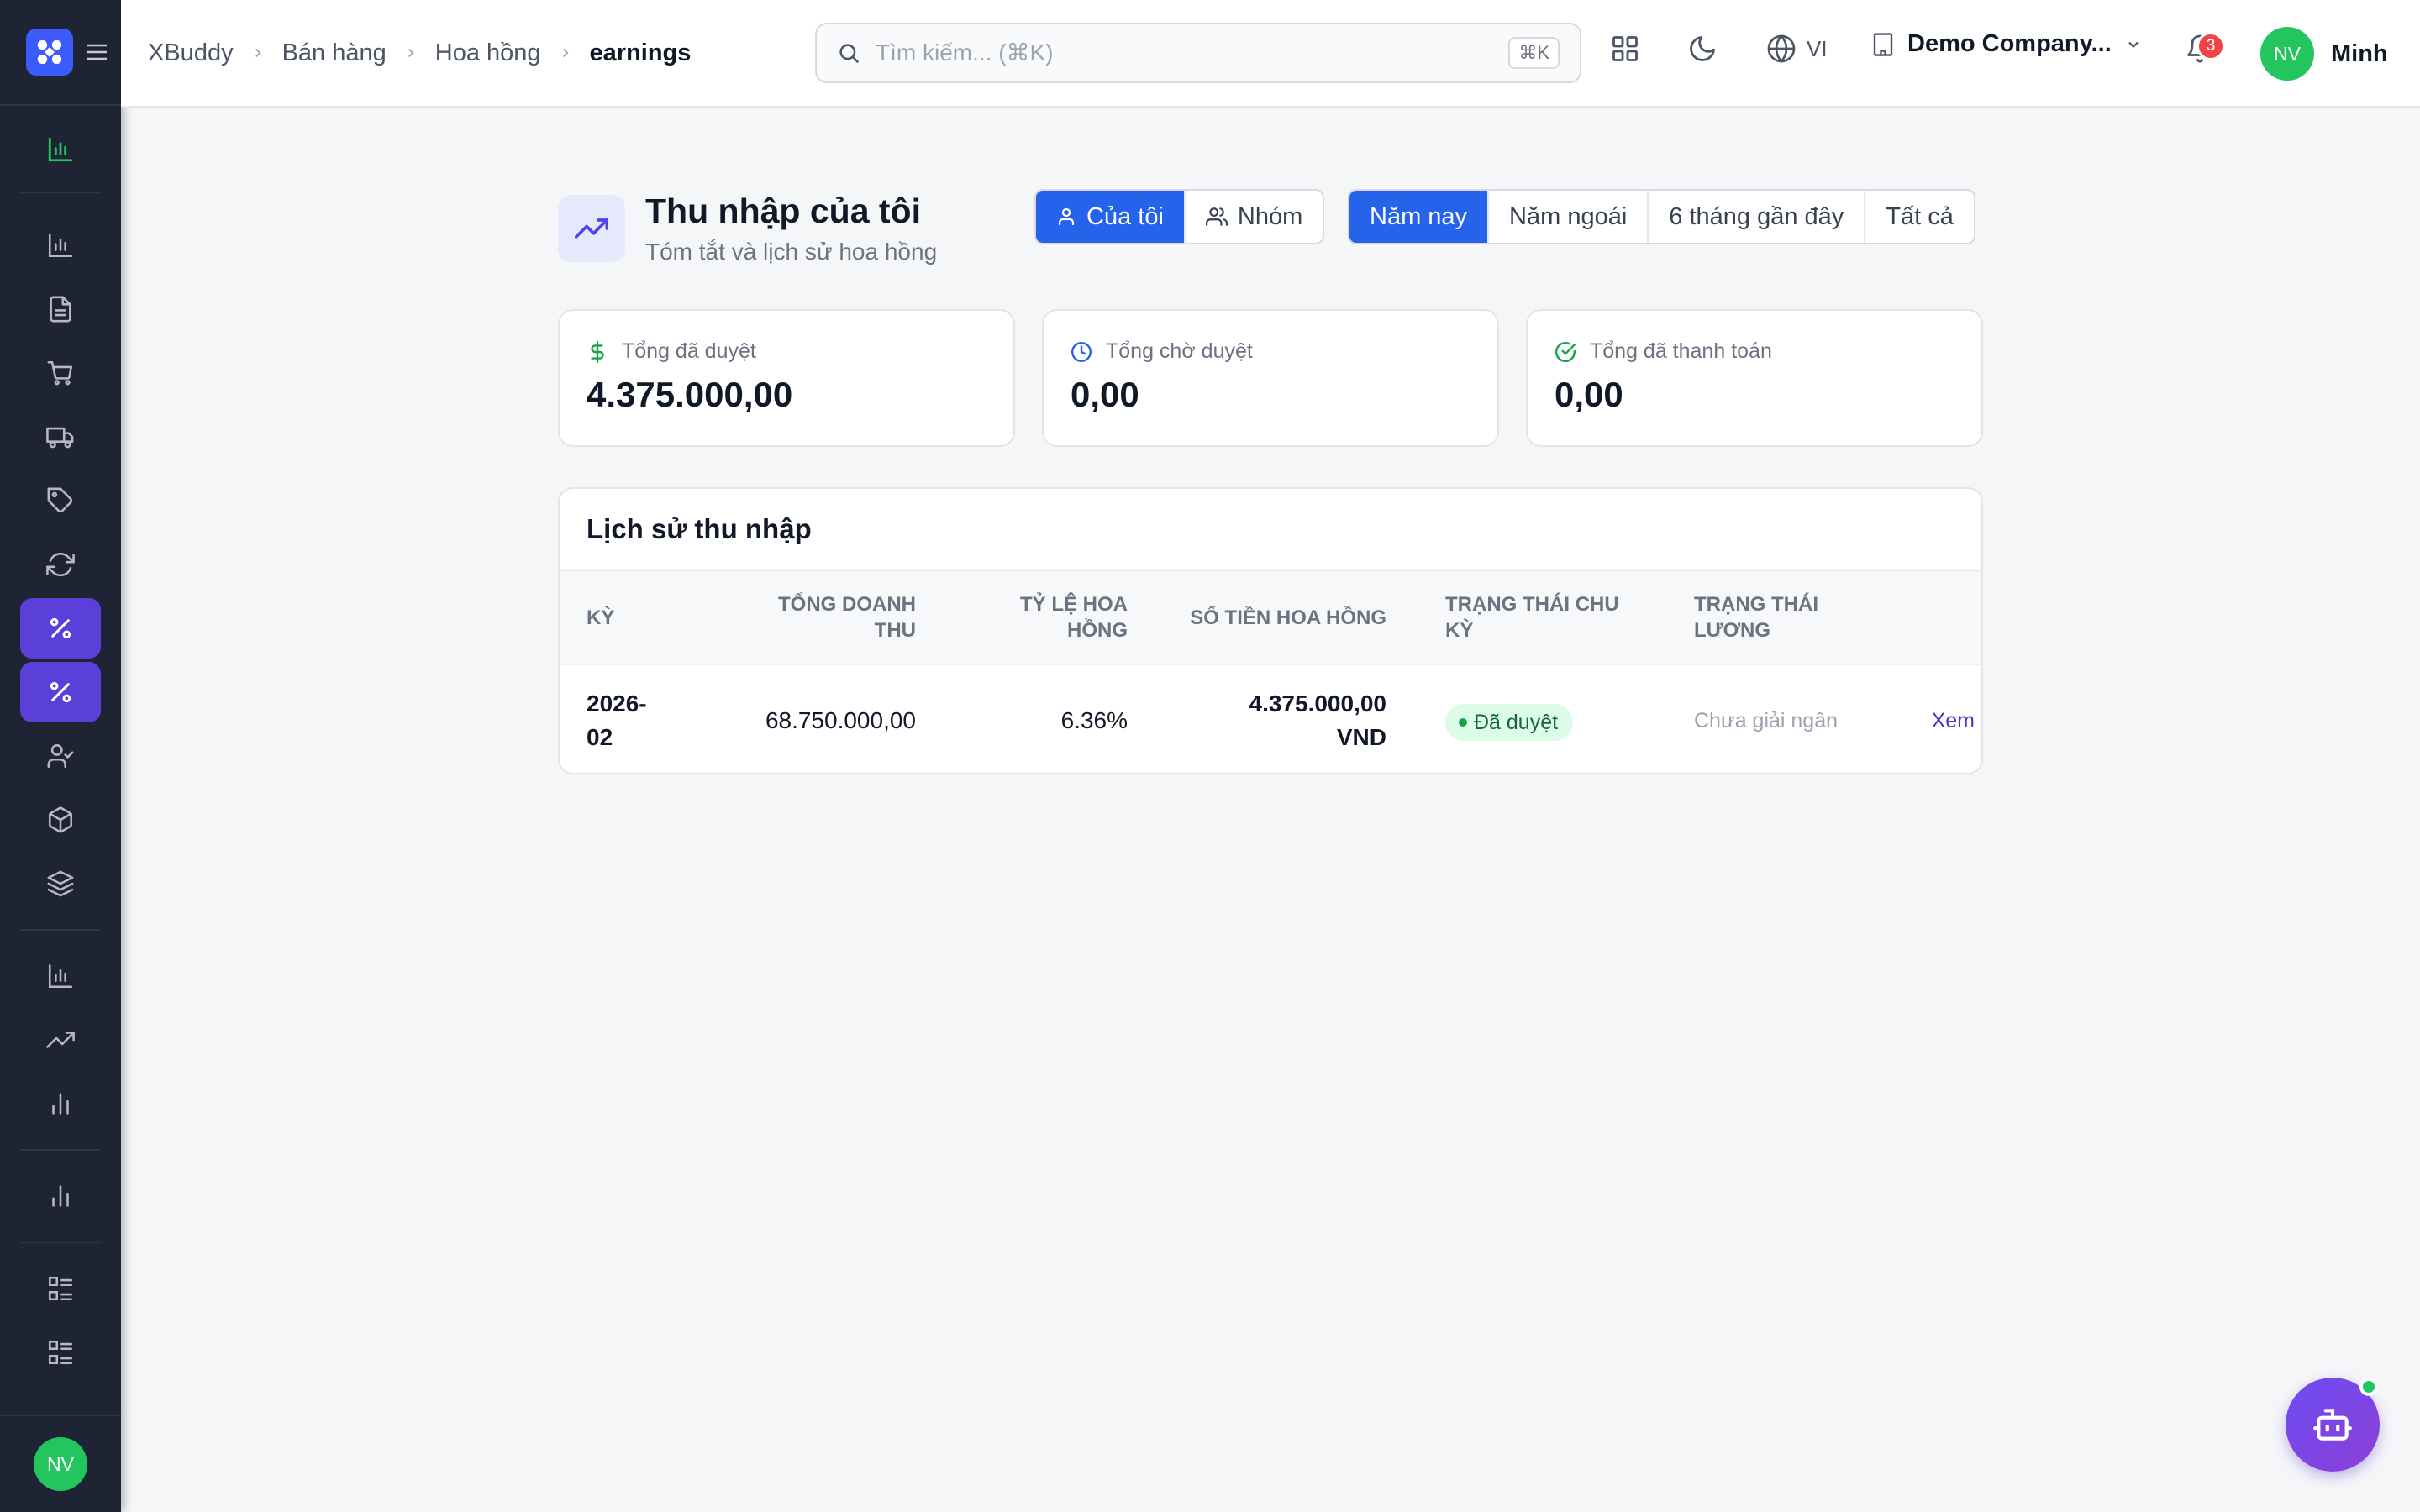  I want to click on refresh-icon, so click(60, 565).